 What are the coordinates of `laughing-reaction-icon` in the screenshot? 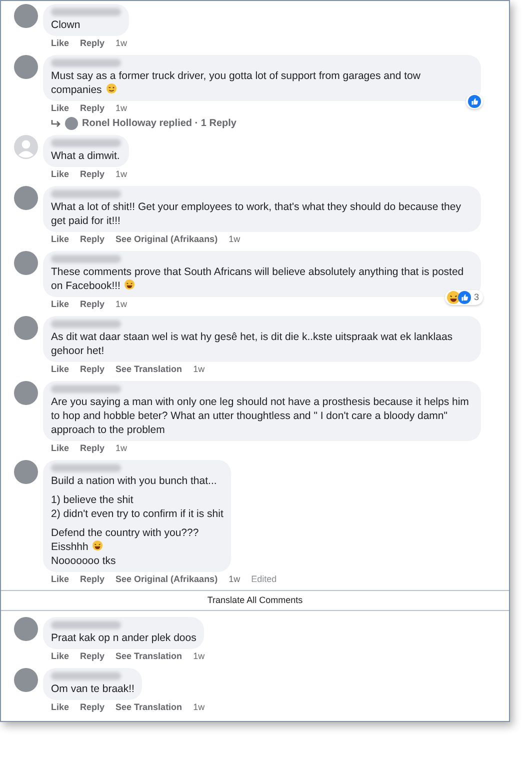 It's located at (453, 297).